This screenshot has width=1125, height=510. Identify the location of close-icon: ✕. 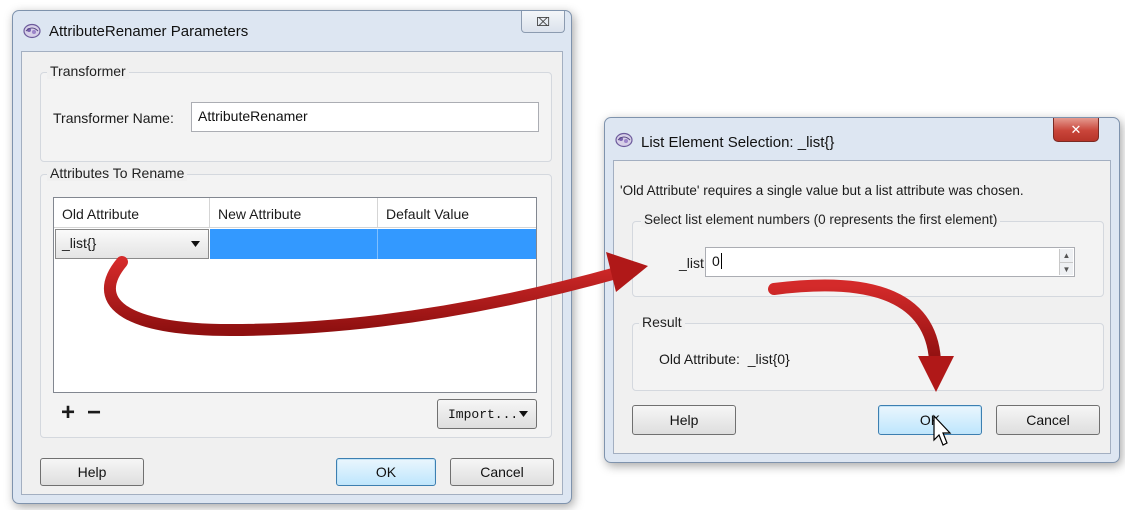
(1076, 129).